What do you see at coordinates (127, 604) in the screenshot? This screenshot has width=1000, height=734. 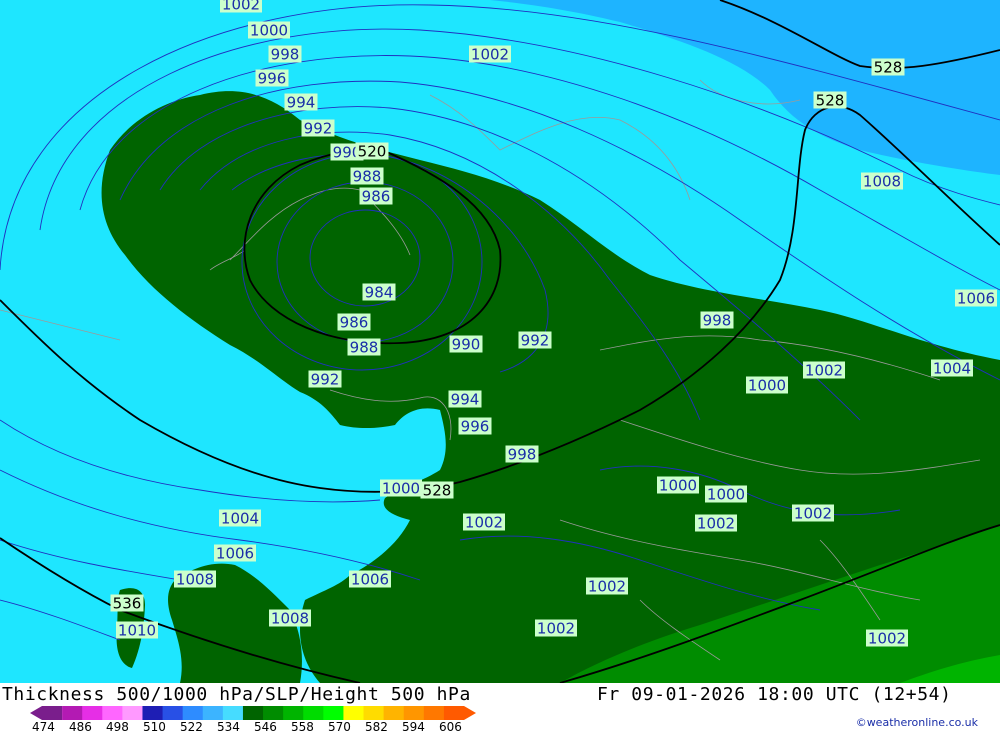 I see `thickness-label: 536` at bounding box center [127, 604].